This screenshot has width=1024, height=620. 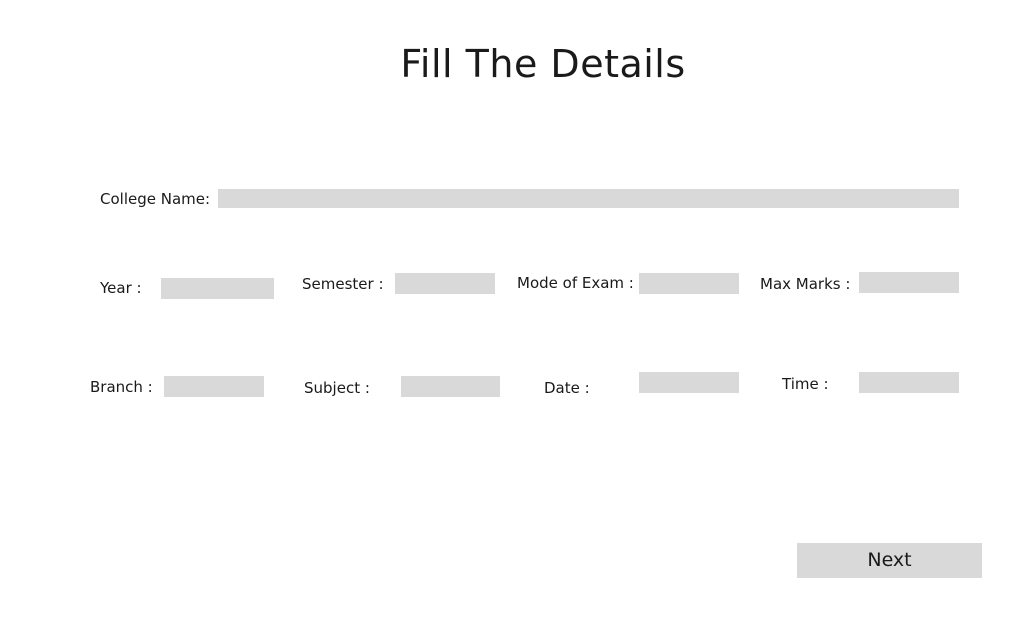 What do you see at coordinates (689, 283) in the screenshot?
I see `mode-of-exam-input` at bounding box center [689, 283].